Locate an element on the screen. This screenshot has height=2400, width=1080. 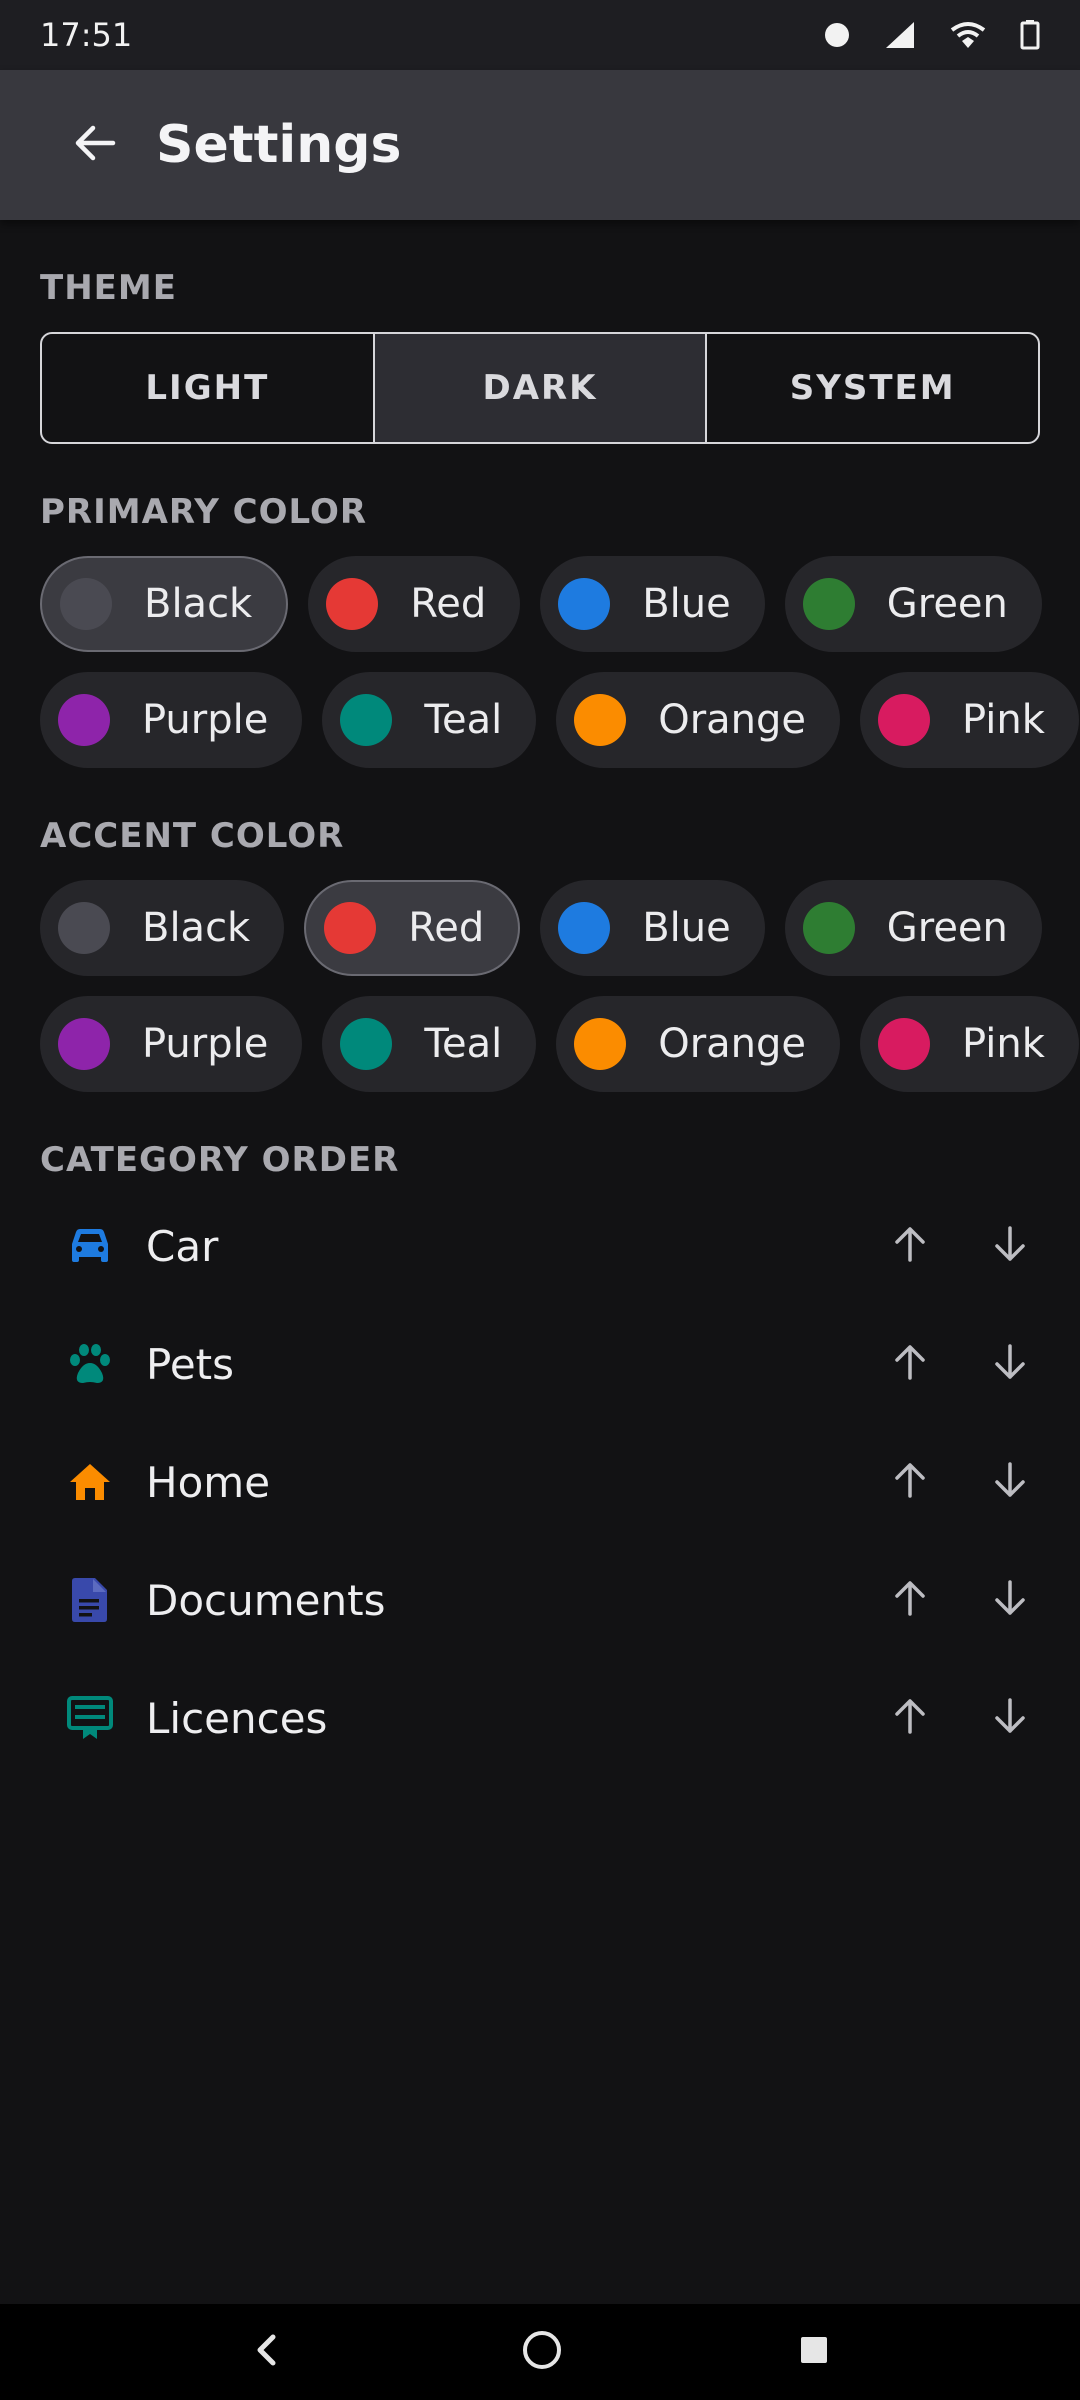
accent-color-chip-purple: Purple is located at coordinates (171, 1044).